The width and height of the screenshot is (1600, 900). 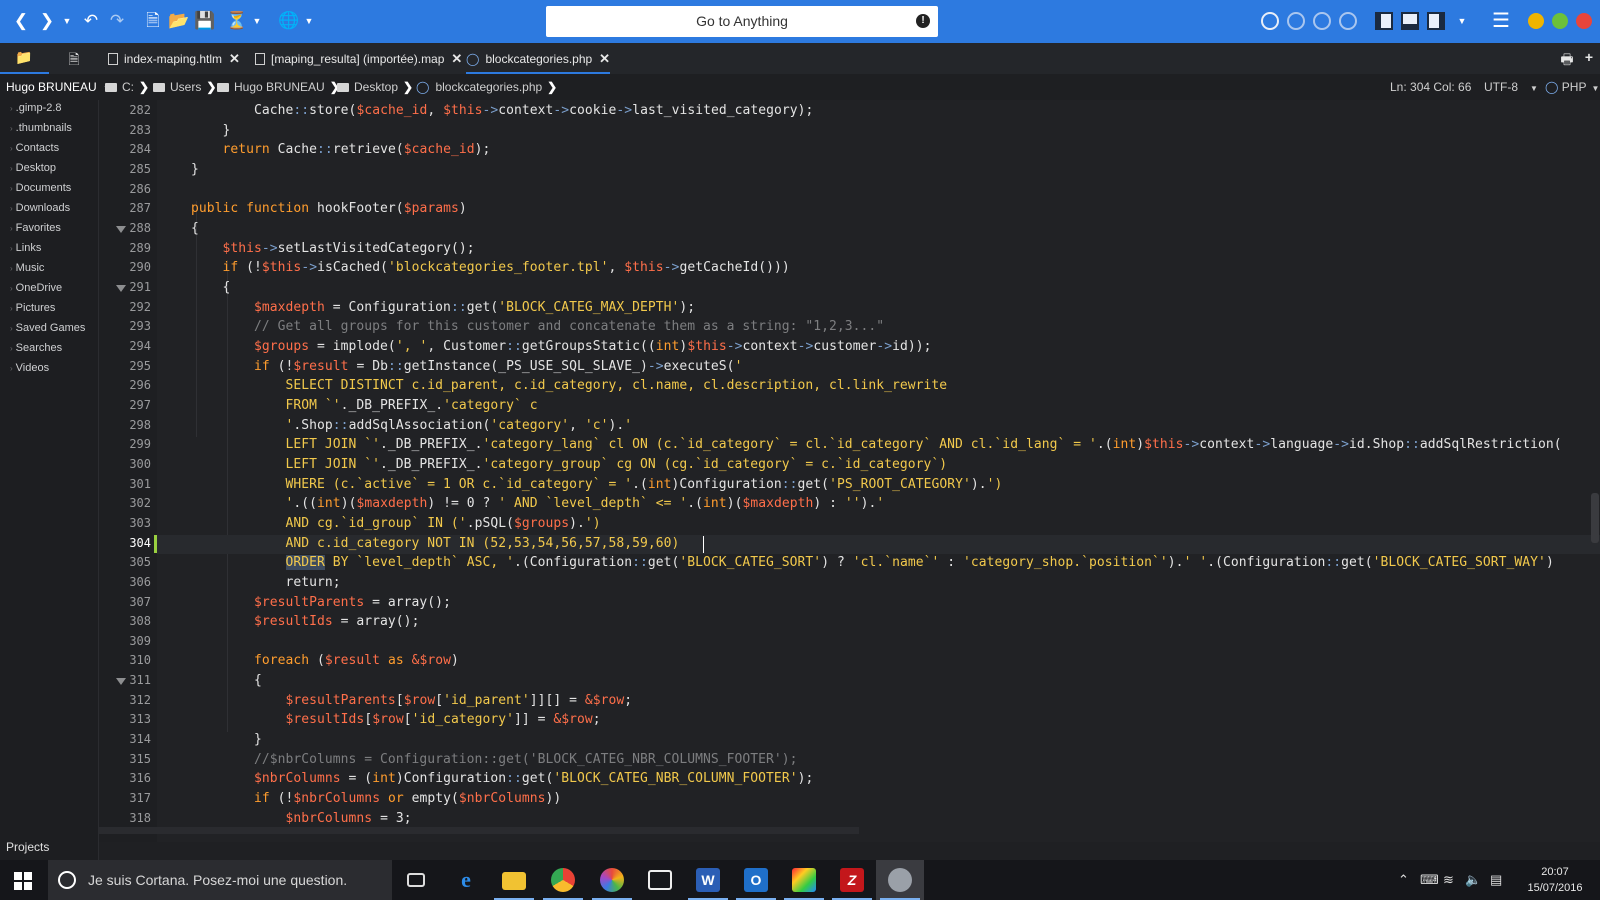 What do you see at coordinates (1572, 88) in the screenshot?
I see `language-selector: ◯ PHP ▼` at bounding box center [1572, 88].